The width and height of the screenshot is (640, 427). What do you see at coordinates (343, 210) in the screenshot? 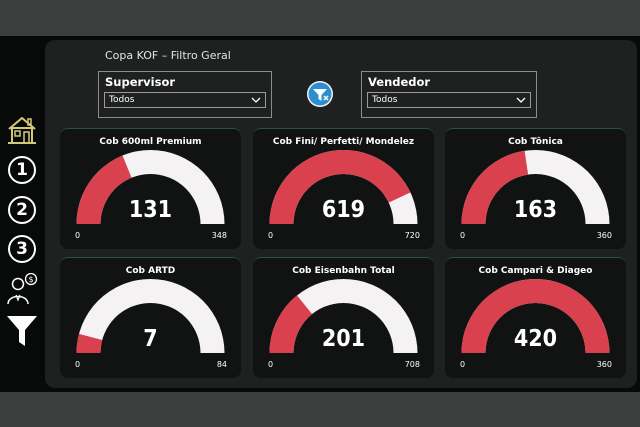
I see `gauge-value: 619` at bounding box center [343, 210].